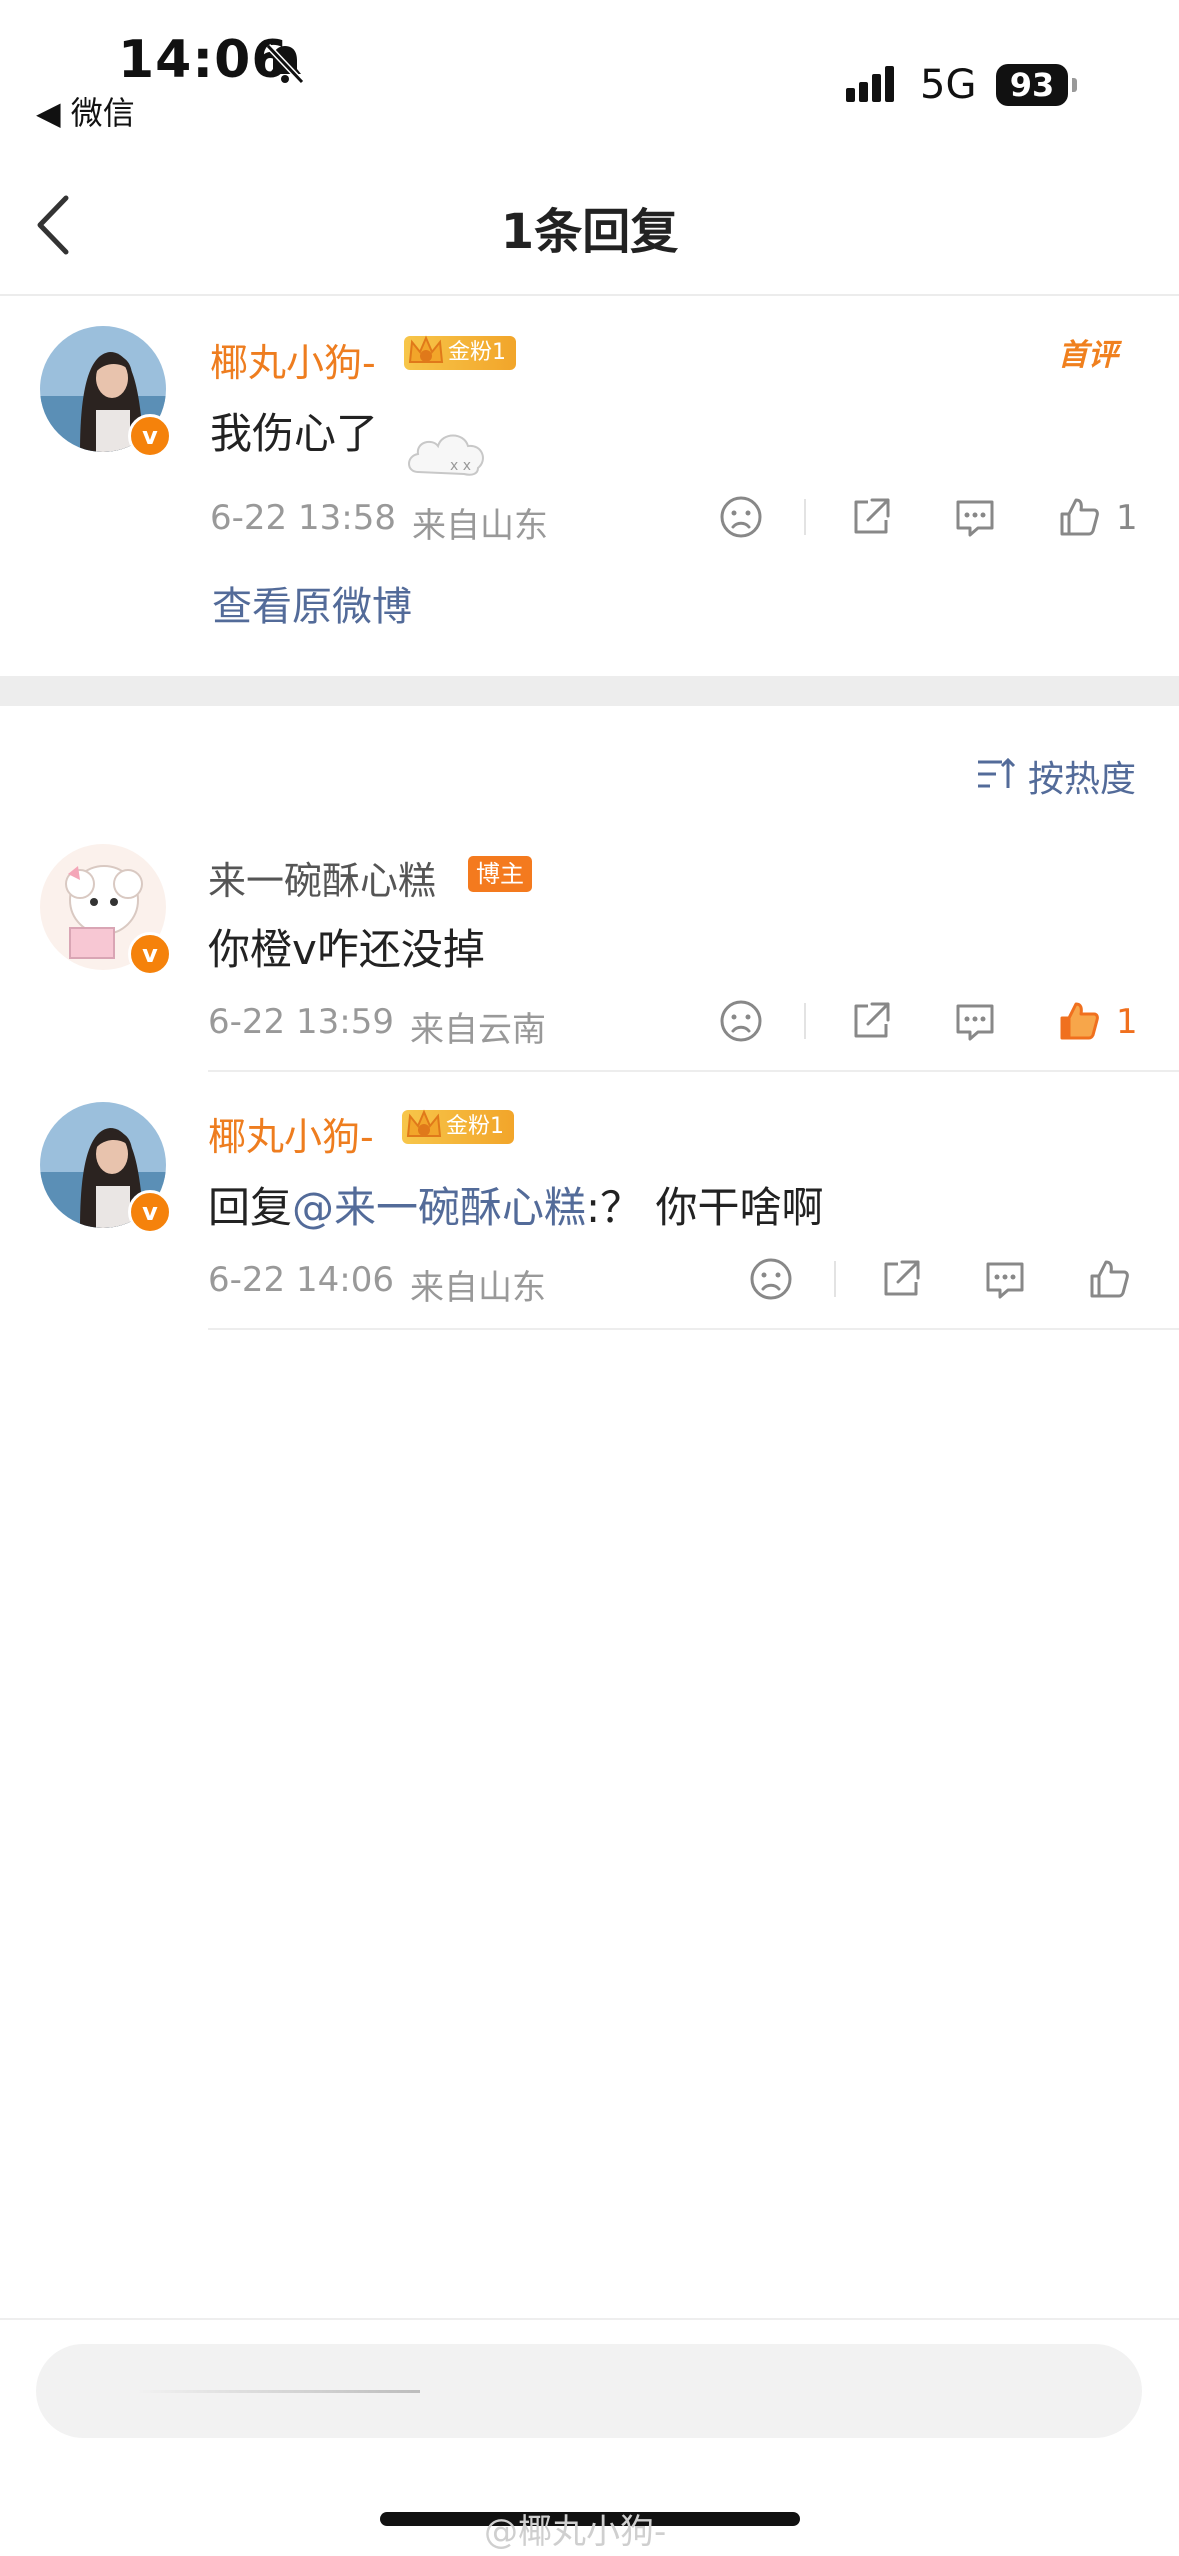 This screenshot has height=2556, width=1179. I want to click on reply-username: 来一碗酥心糕, so click(322, 877).